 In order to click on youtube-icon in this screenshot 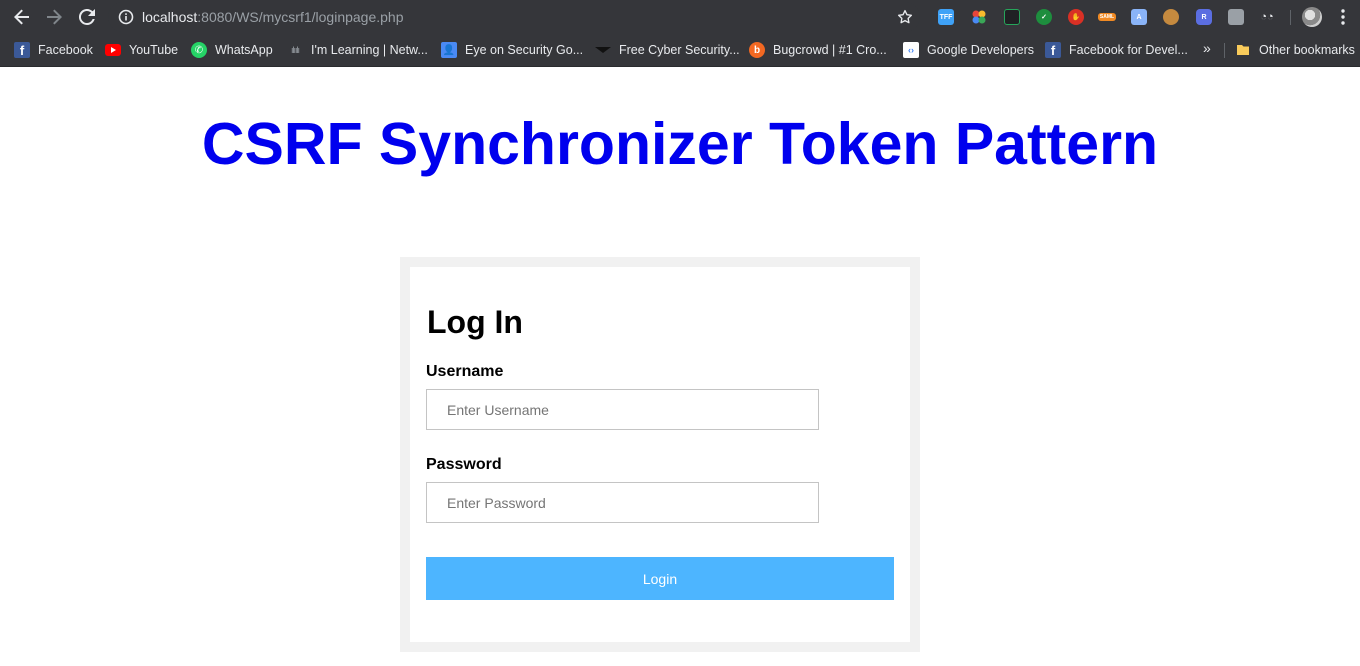, I will do `click(113, 50)`.